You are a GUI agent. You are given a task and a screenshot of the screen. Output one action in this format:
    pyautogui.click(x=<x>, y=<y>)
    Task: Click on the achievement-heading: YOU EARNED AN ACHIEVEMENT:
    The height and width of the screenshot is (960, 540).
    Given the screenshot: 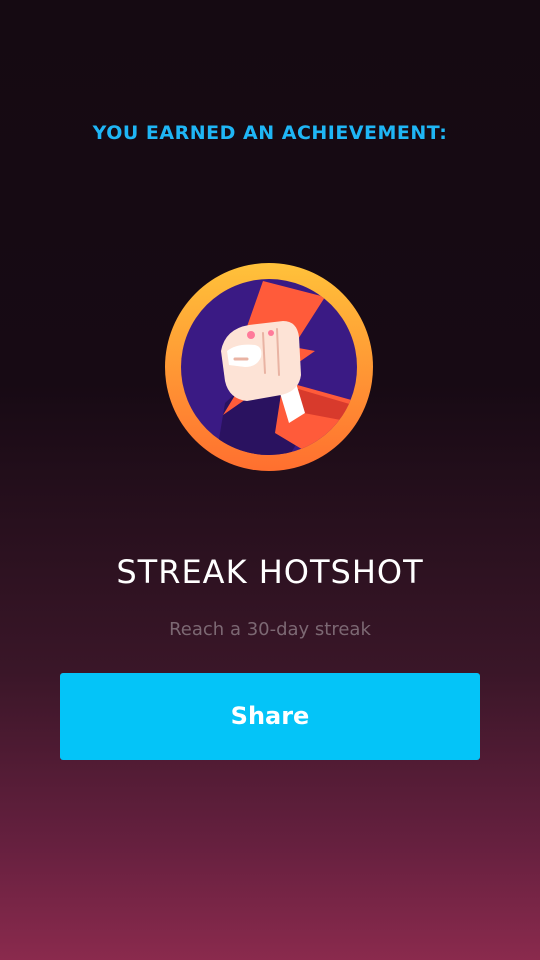 What is the action you would take?
    pyautogui.click(x=270, y=133)
    